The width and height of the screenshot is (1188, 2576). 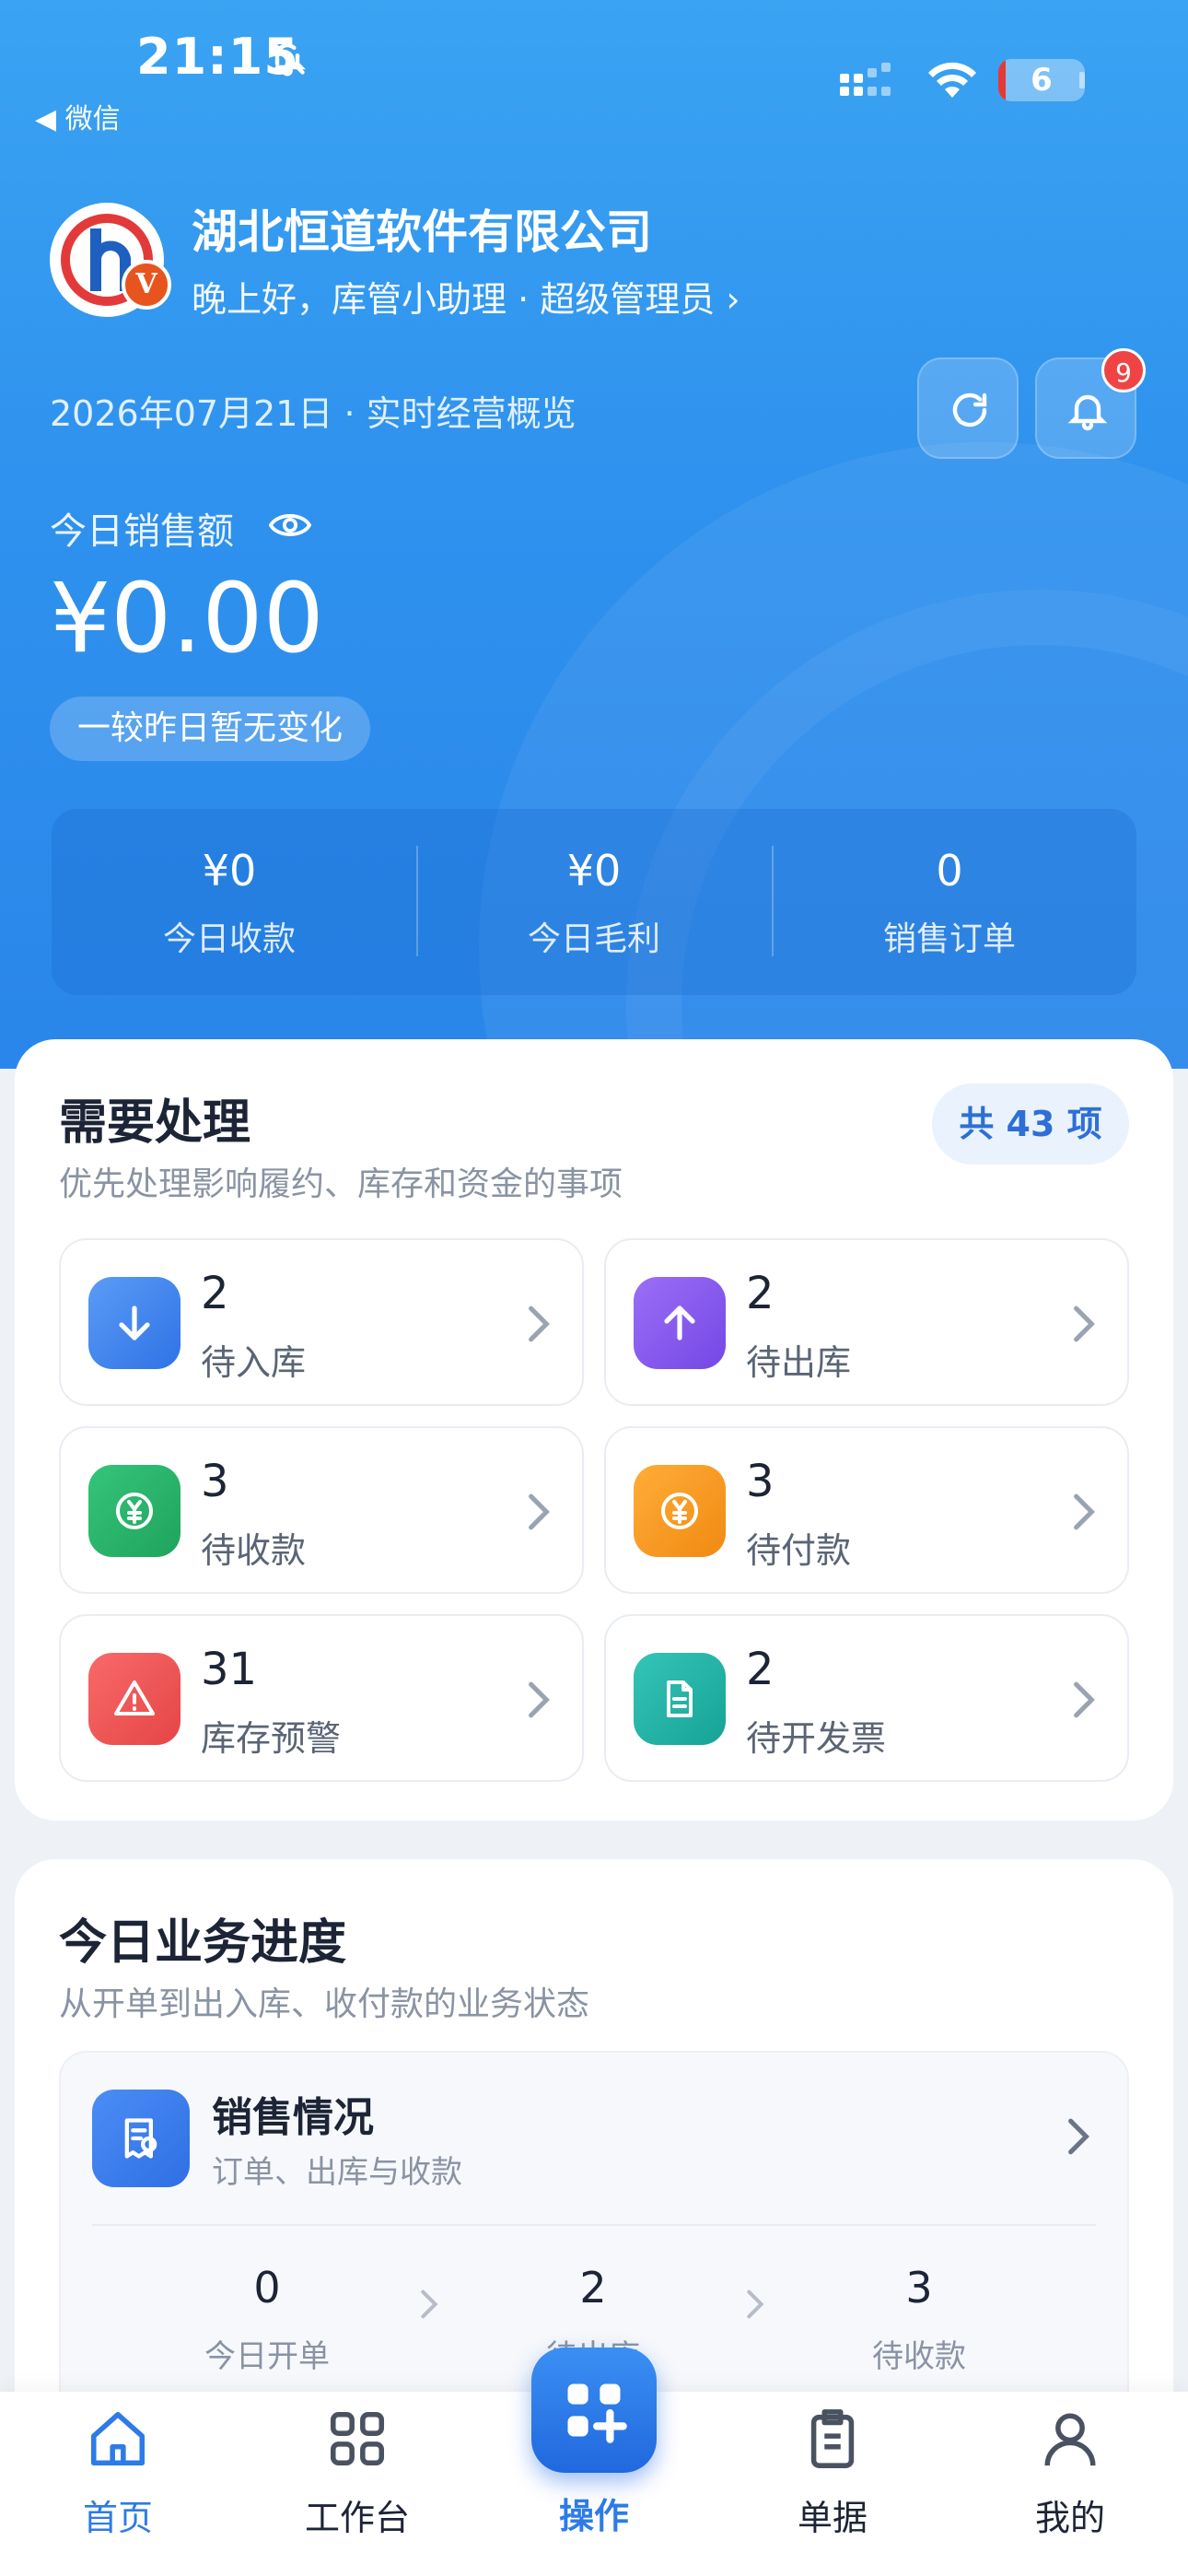 I want to click on change-indicator: 一较昨日暂无变化, so click(x=210, y=729).